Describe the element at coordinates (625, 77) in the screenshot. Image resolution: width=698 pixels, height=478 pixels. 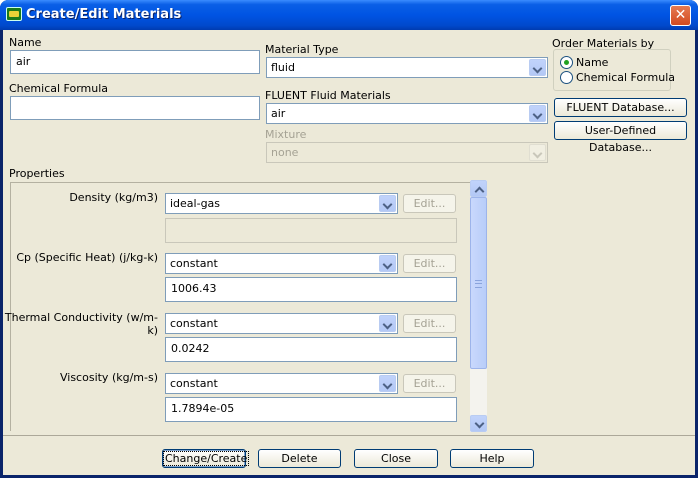
I see `order-by-chemical-formula-label: Chemical Formula` at that location.